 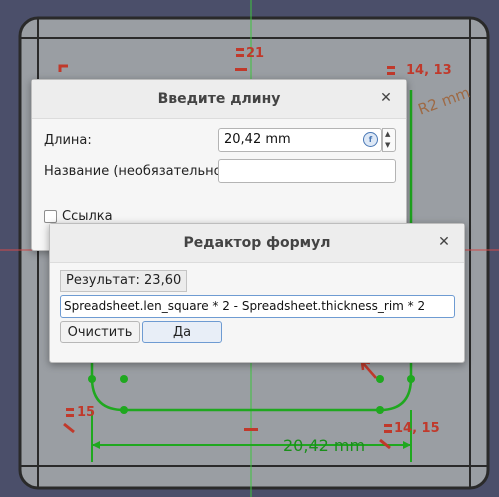 What do you see at coordinates (389, 140) in the screenshot?
I see `length-spinbox: ▲ ▼` at bounding box center [389, 140].